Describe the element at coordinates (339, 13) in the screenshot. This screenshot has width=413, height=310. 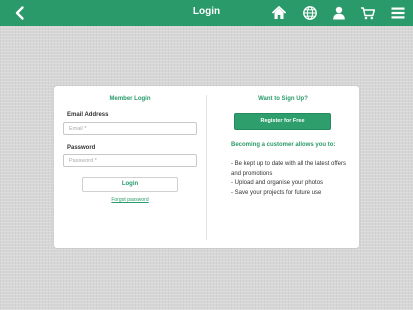
I see `user-icon` at that location.